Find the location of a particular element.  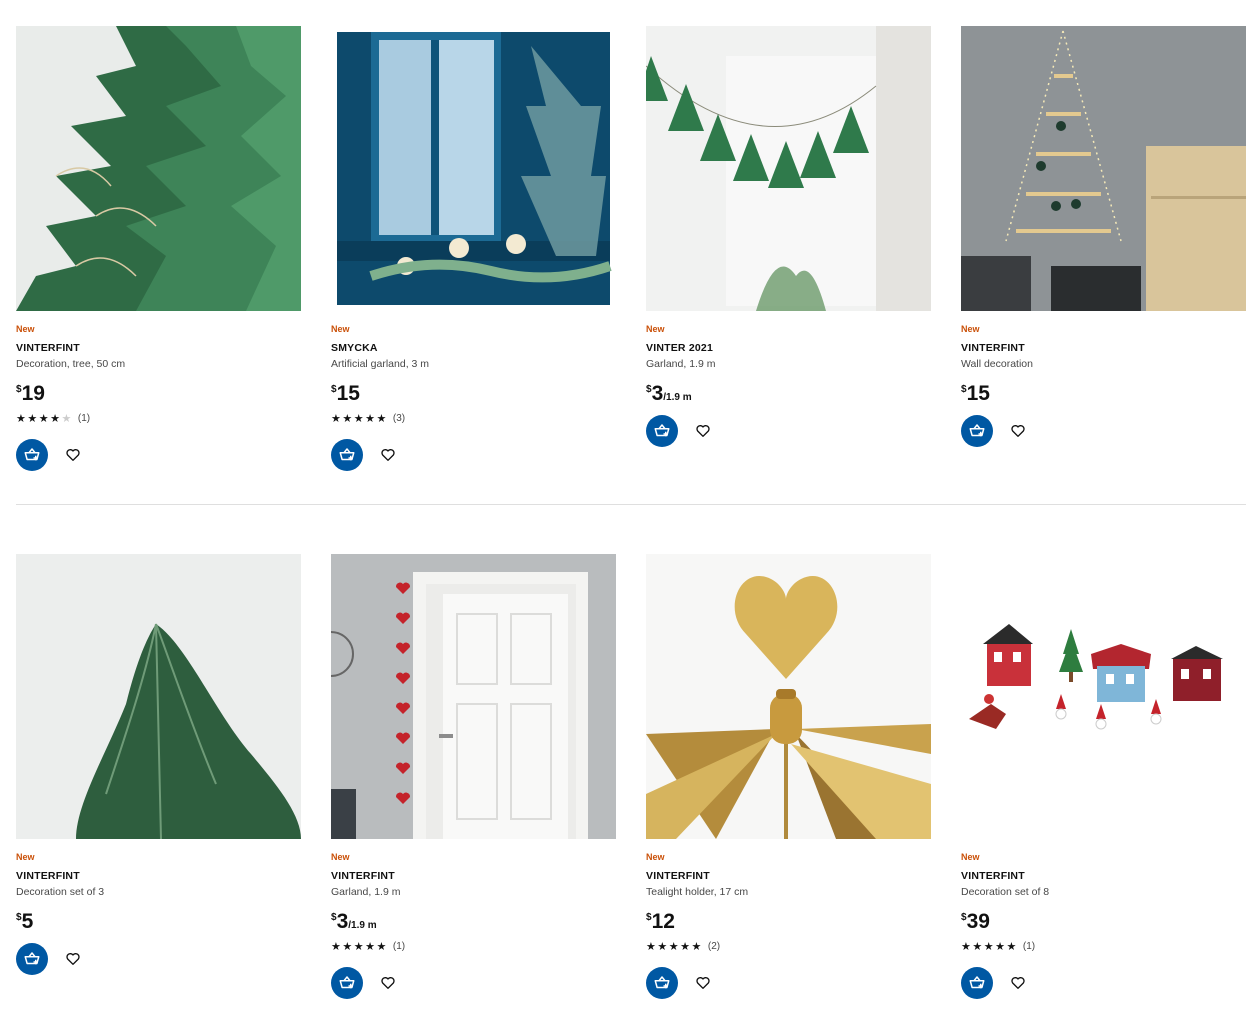

product-price: $39 is located at coordinates (1103, 919).